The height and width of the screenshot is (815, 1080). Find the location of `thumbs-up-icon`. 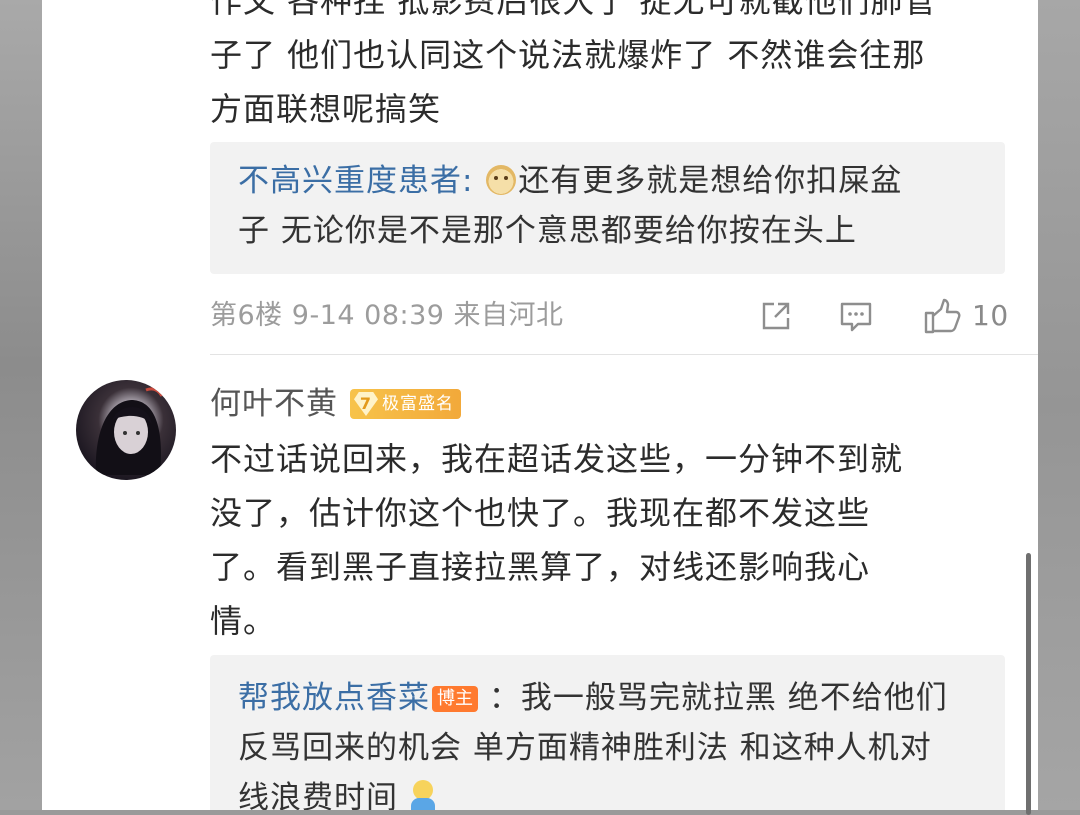

thumbs-up-icon is located at coordinates (942, 316).